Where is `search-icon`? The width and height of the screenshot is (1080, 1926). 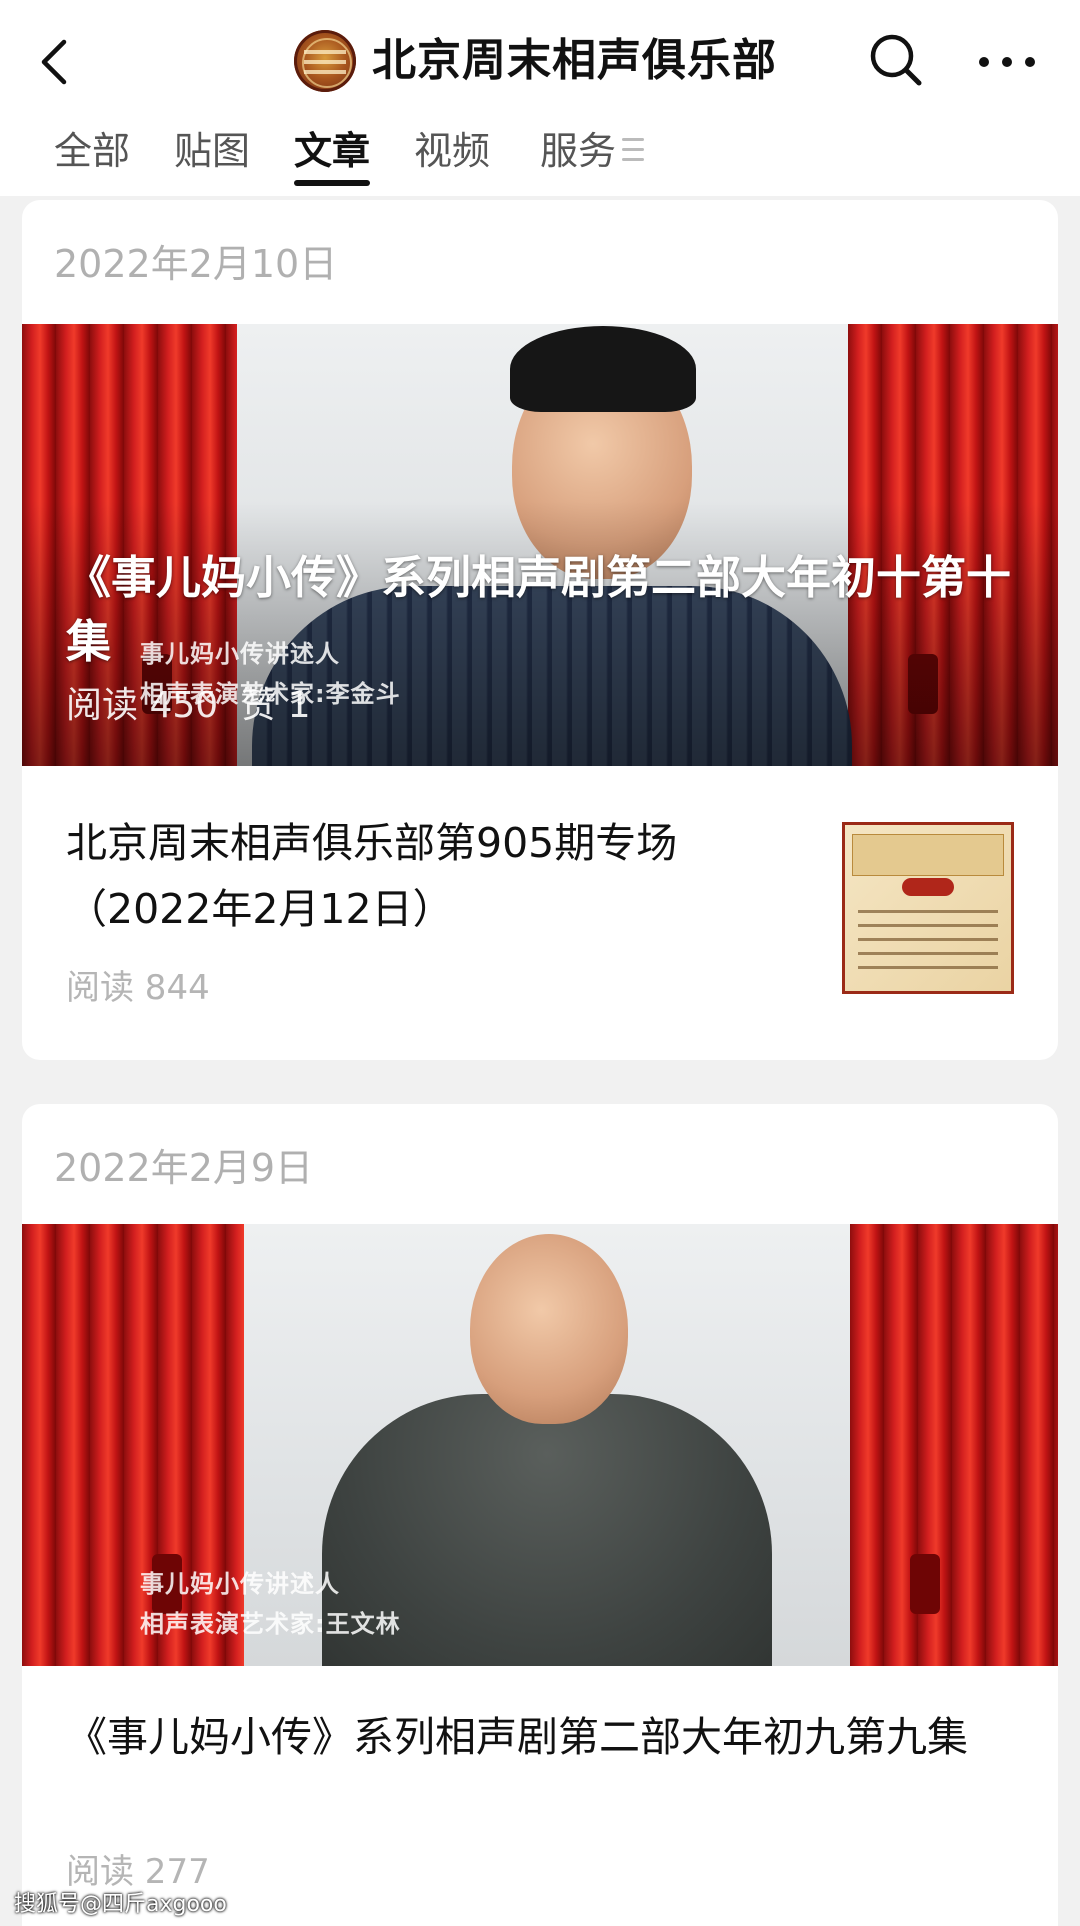
search-icon is located at coordinates (896, 60).